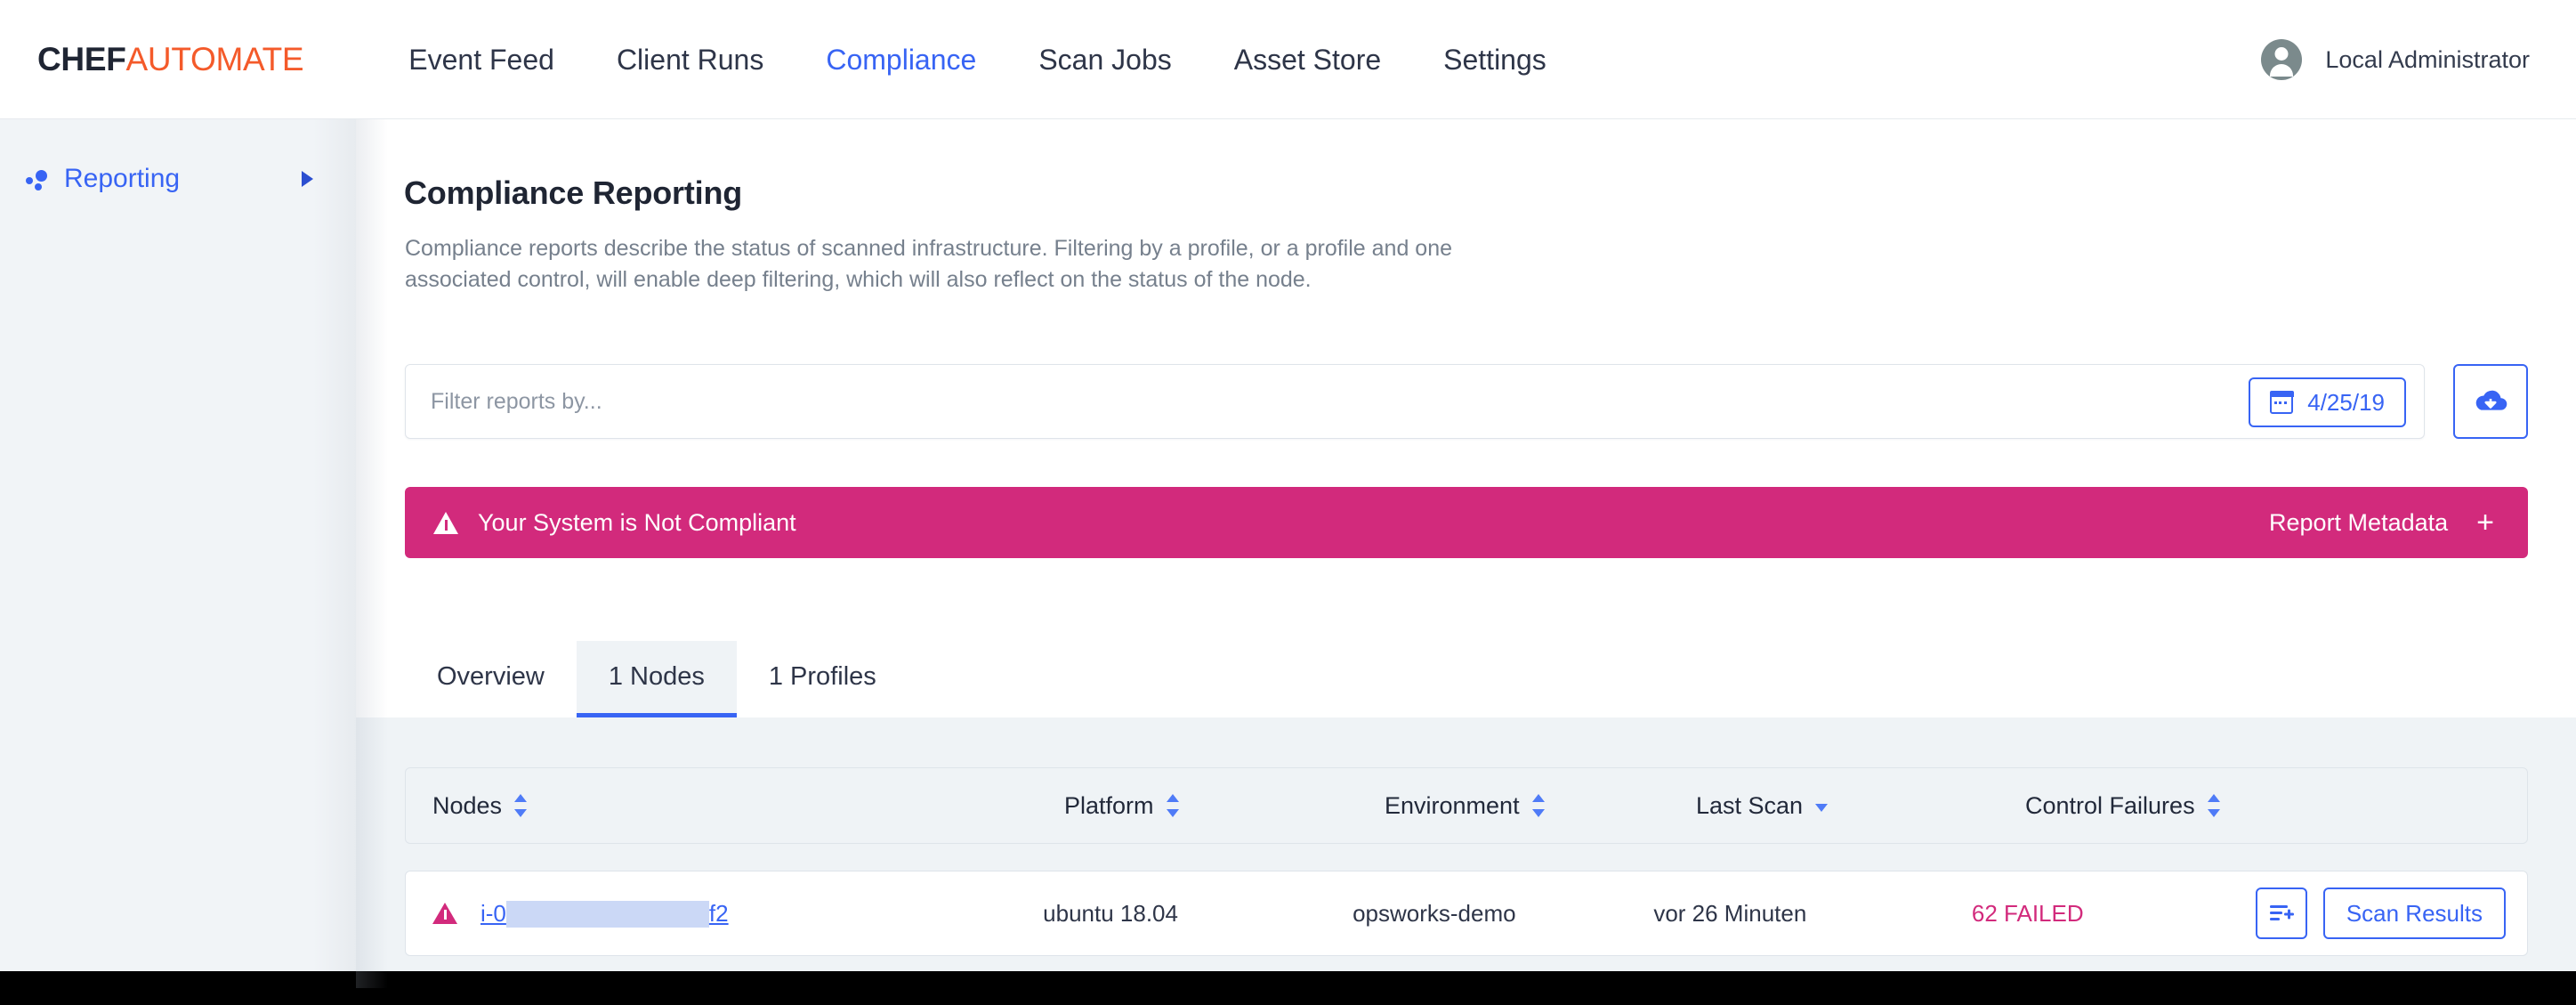  I want to click on sort-icon-platform, so click(1172, 806).